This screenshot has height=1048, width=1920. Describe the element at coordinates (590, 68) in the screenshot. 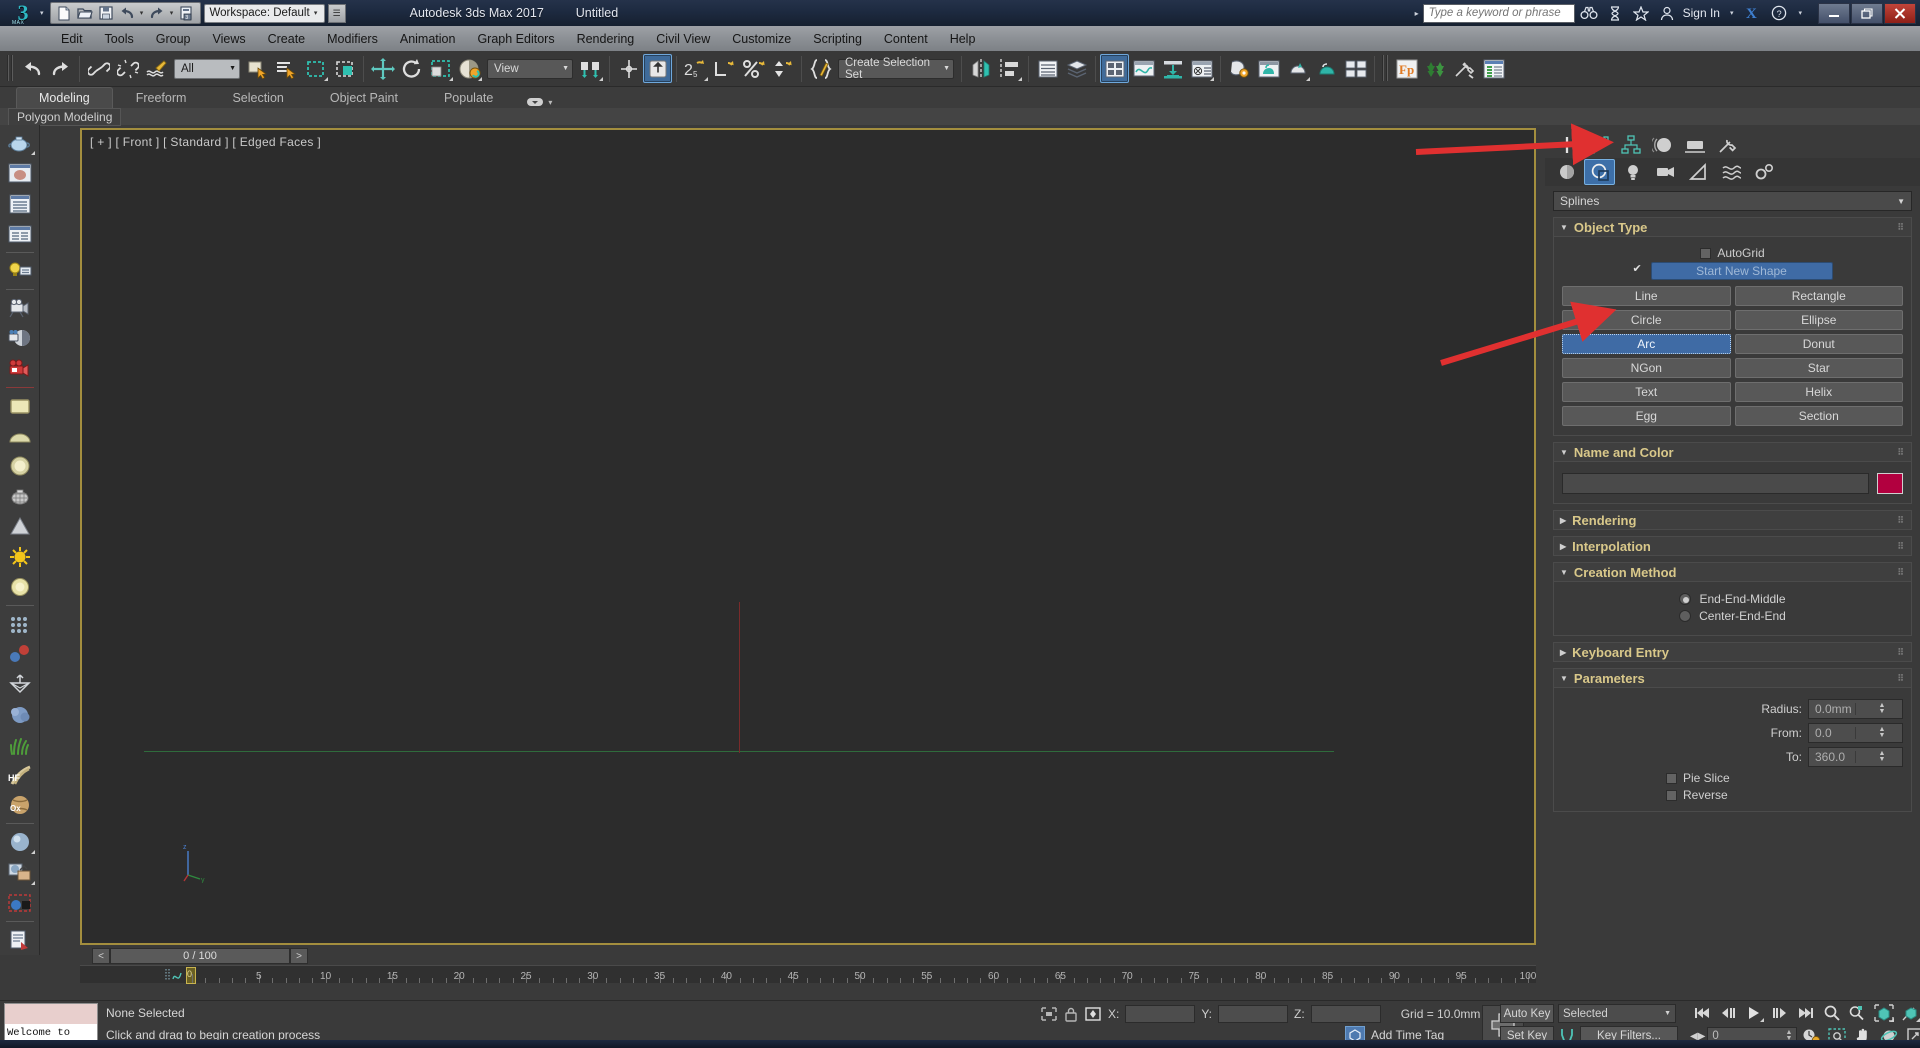

I see `use-pivot-point-center-icon` at that location.